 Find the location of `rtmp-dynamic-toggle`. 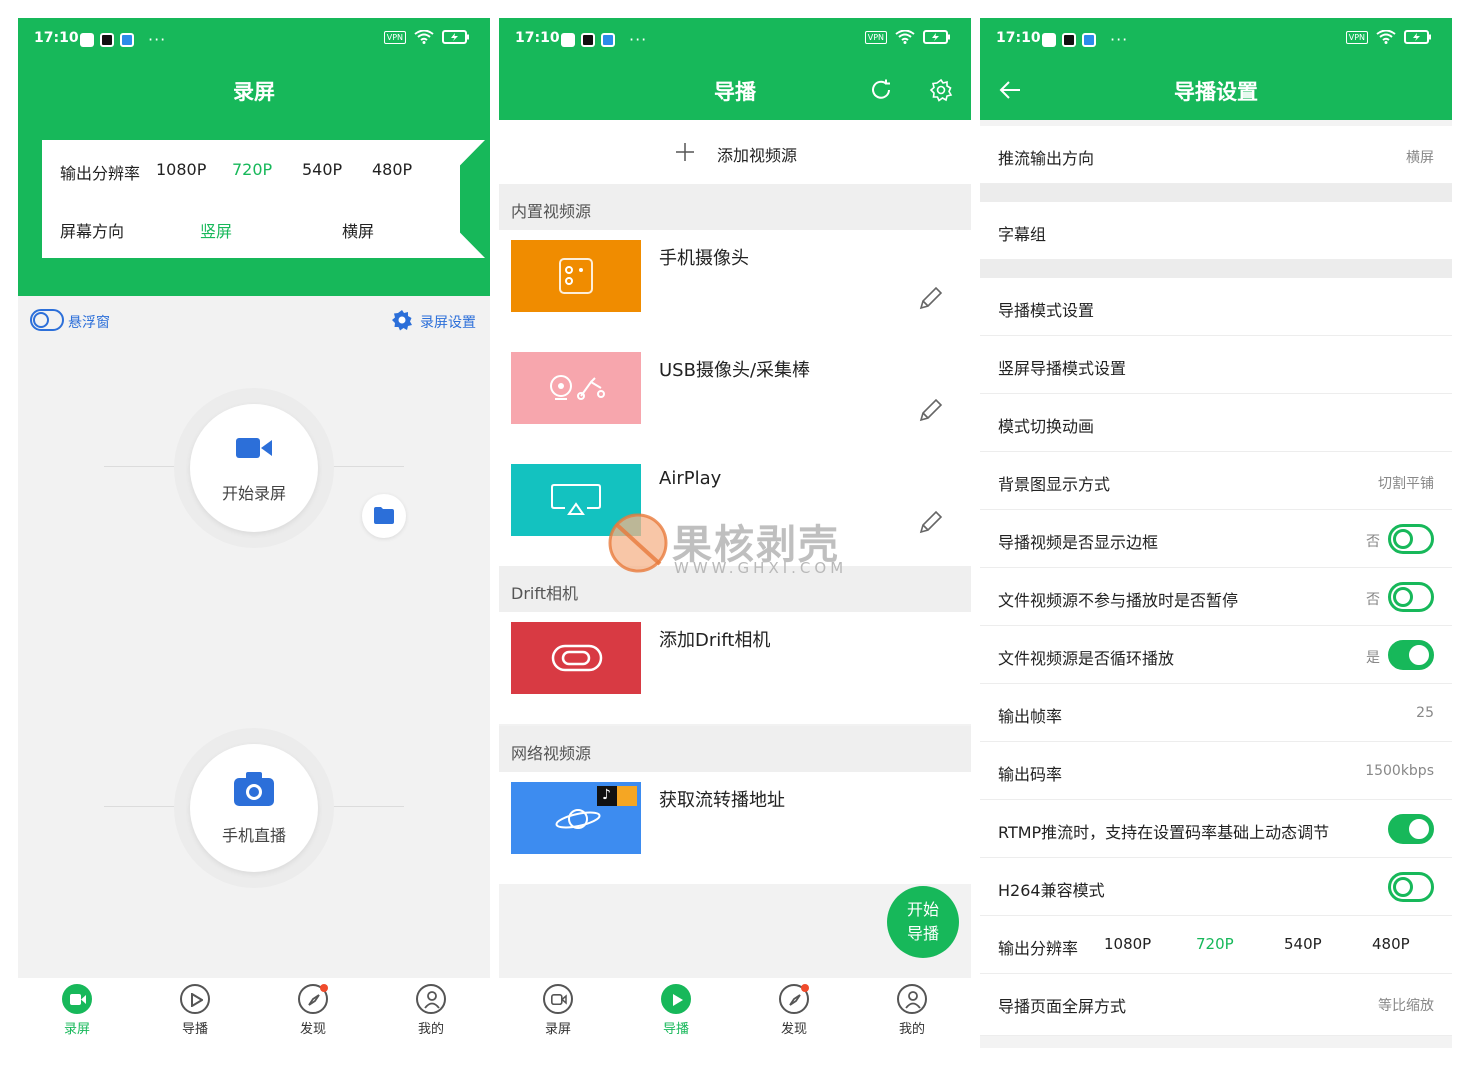

rtmp-dynamic-toggle is located at coordinates (1411, 829).